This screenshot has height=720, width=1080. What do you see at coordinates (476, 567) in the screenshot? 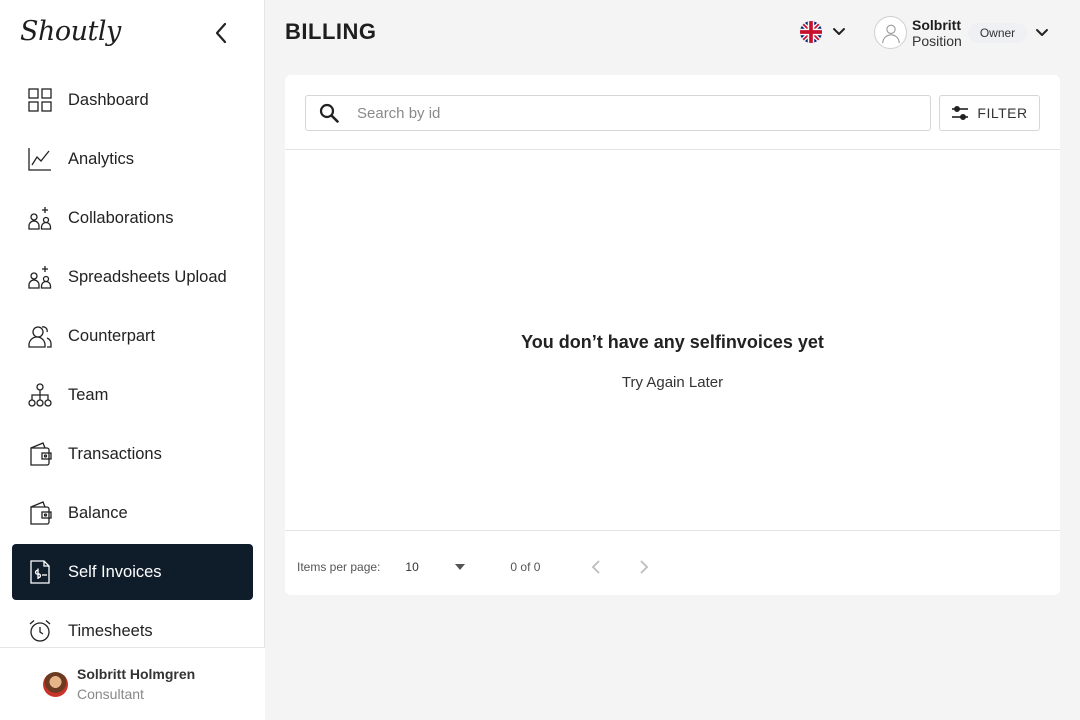
I see `paginator: Items per page: 10 0 of 0` at bounding box center [476, 567].